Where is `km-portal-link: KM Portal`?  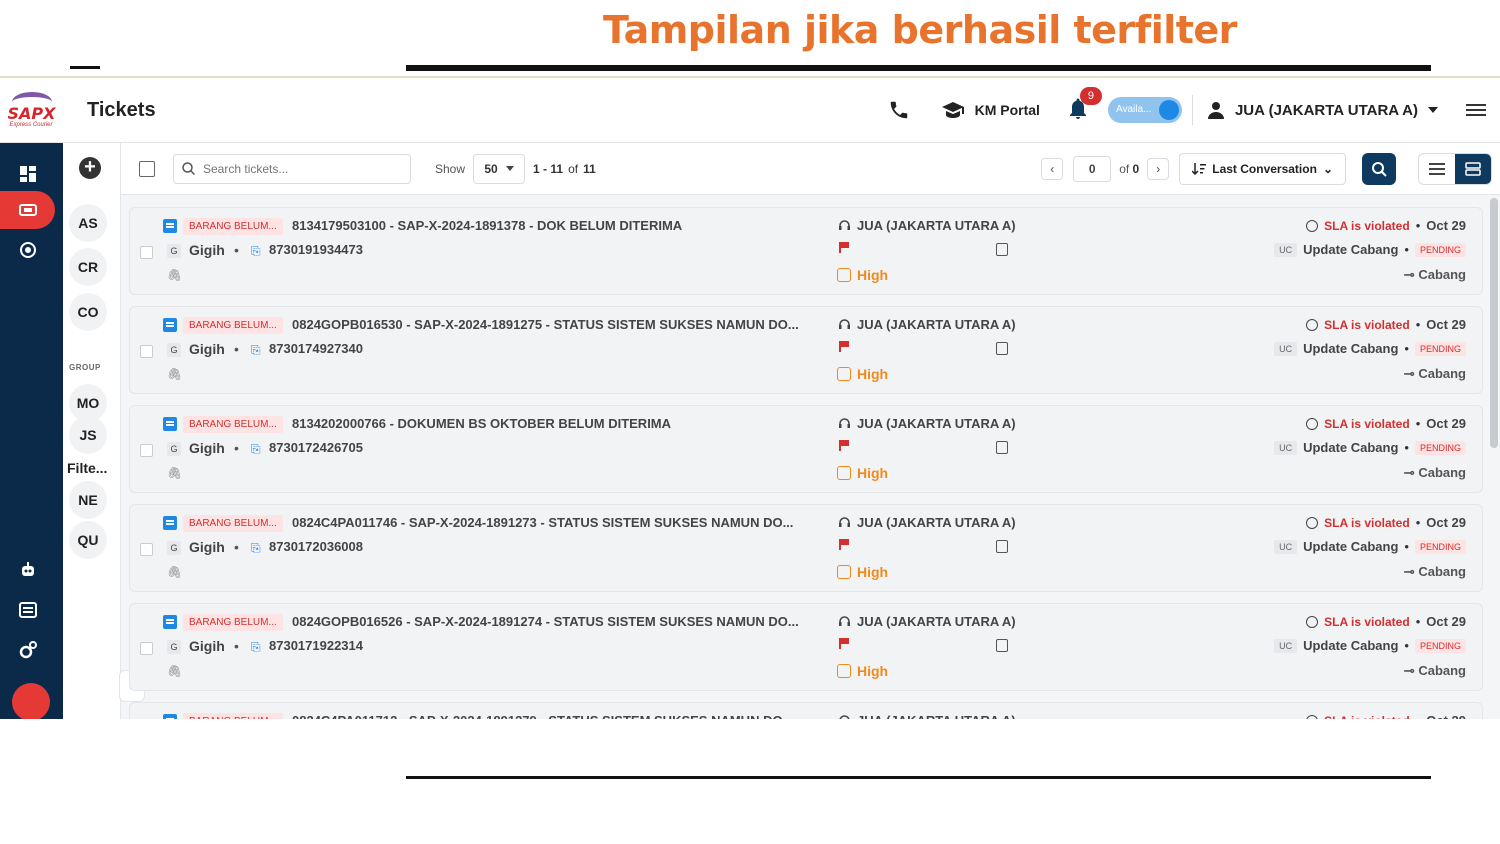
km-portal-link: KM Portal is located at coordinates (990, 110).